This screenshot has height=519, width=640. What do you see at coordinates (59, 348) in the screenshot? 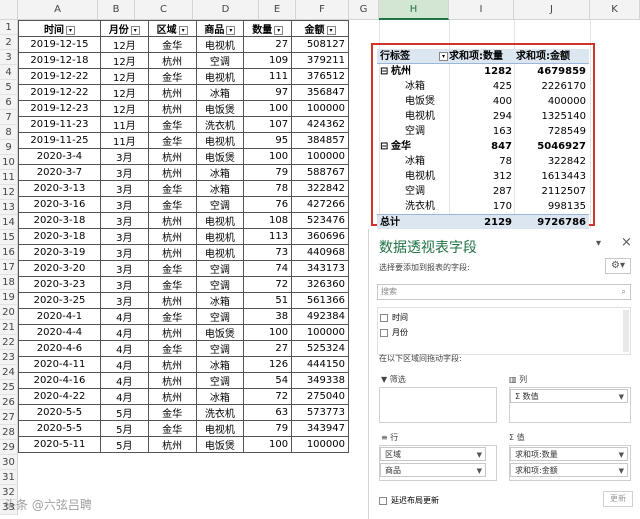
I see `table-cell: 2020-4-6` at bounding box center [59, 348].